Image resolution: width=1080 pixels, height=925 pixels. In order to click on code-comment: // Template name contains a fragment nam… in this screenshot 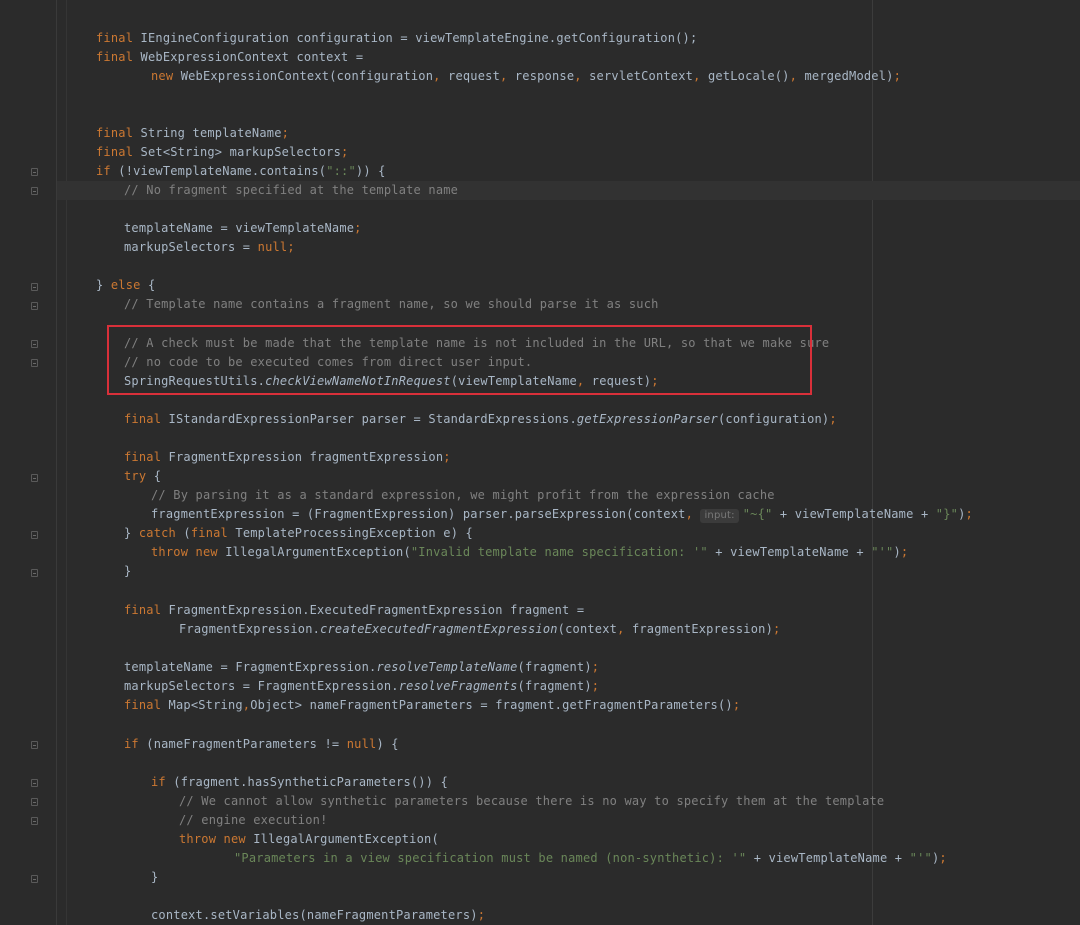, I will do `click(391, 304)`.